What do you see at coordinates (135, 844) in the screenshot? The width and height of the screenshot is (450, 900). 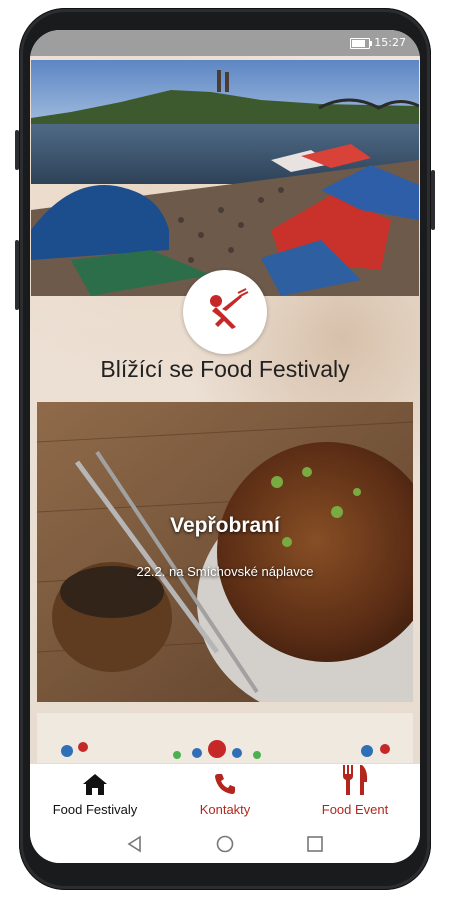 I see `back-icon` at bounding box center [135, 844].